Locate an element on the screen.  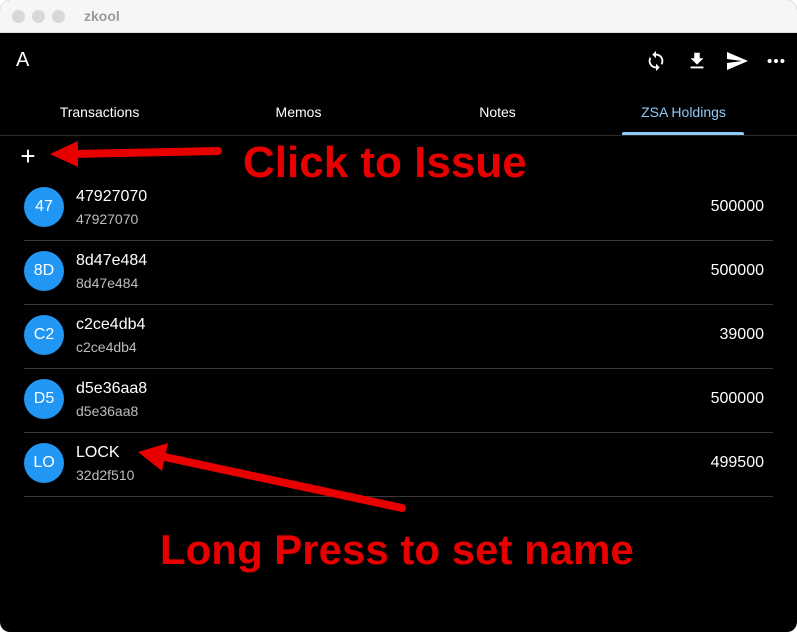
issue-annotation: Click to Issue is located at coordinates (385, 162).